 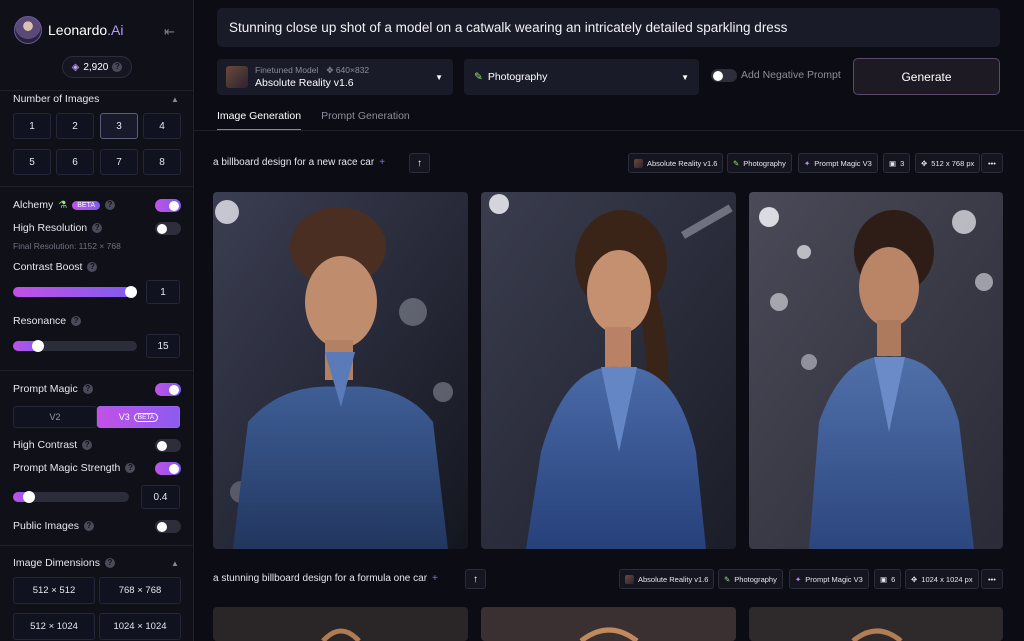 What do you see at coordinates (948, 163) in the screenshot?
I see `size-chip: ✥ 512 x 768 px` at bounding box center [948, 163].